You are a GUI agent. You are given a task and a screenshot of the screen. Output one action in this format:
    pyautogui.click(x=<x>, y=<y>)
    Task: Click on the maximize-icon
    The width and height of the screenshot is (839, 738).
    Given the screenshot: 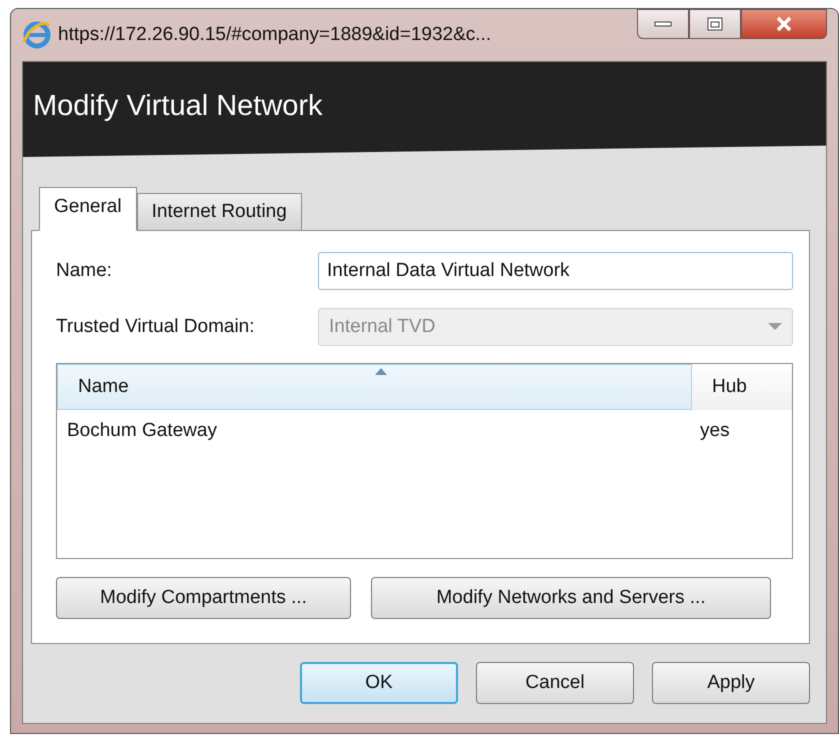 What is the action you would take?
    pyautogui.click(x=715, y=24)
    